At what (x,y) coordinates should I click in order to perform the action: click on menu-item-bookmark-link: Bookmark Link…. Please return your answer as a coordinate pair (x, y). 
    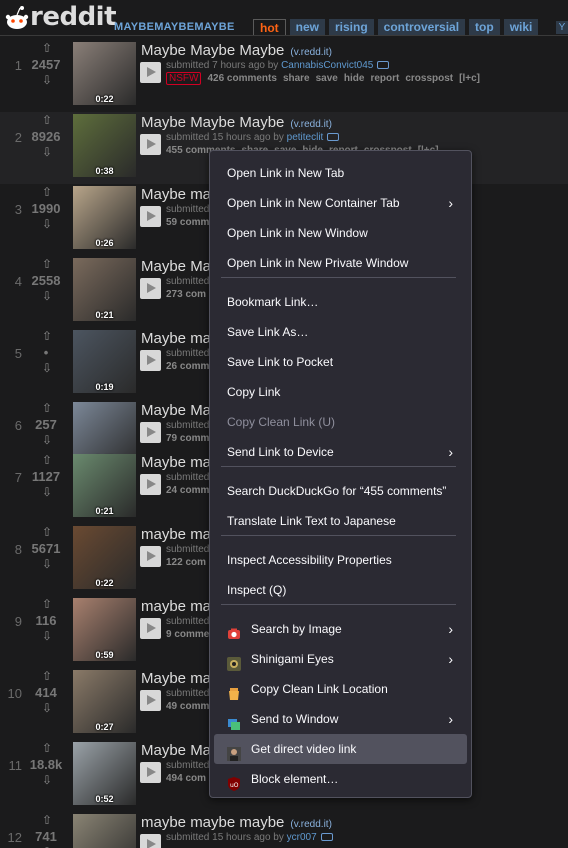
    Looking at the image, I should click on (340, 302).